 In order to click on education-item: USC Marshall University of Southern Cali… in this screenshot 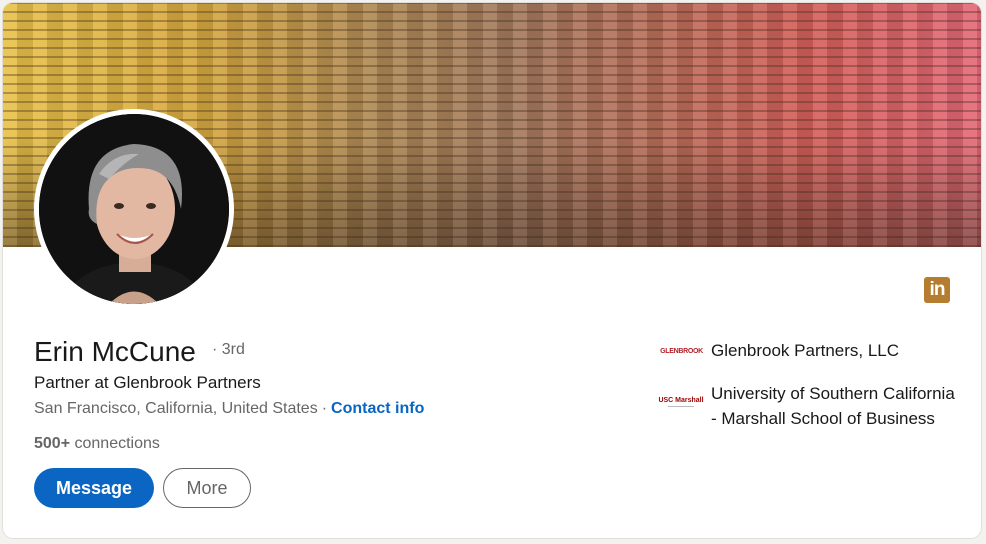, I will do `click(809, 406)`.